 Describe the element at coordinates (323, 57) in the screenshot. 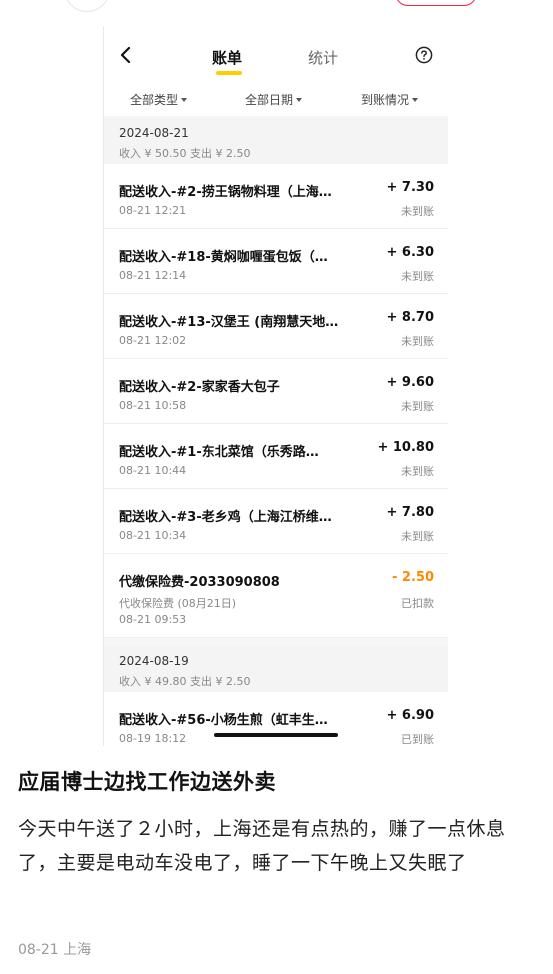

I see `tab-stats: 统计` at that location.